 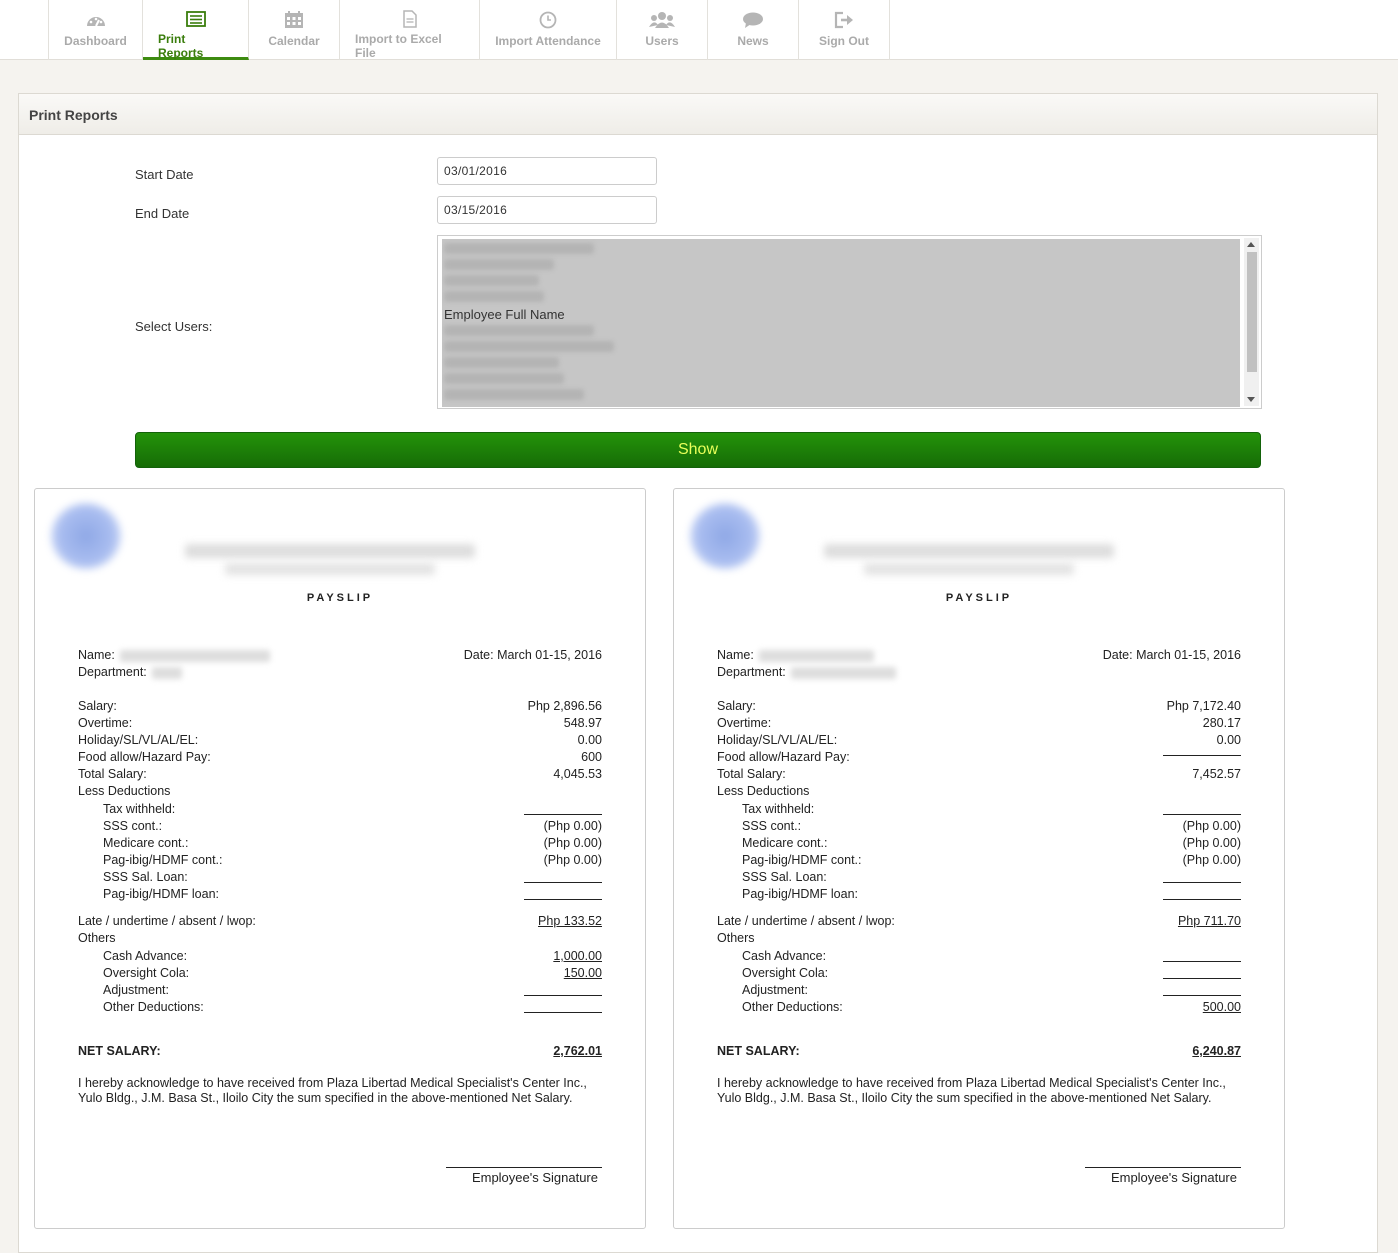 What do you see at coordinates (1221, 723) in the screenshot?
I see `overtime-value: 280.17` at bounding box center [1221, 723].